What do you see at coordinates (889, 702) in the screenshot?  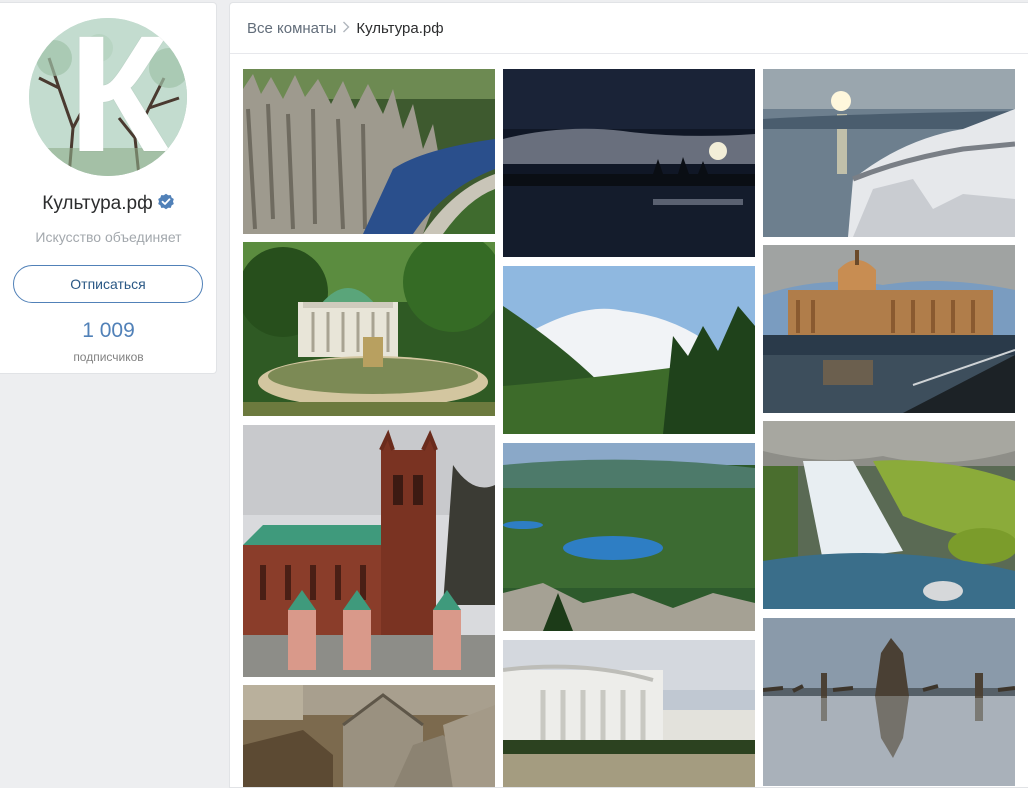 I see `photo-tree-stumps-lake` at bounding box center [889, 702].